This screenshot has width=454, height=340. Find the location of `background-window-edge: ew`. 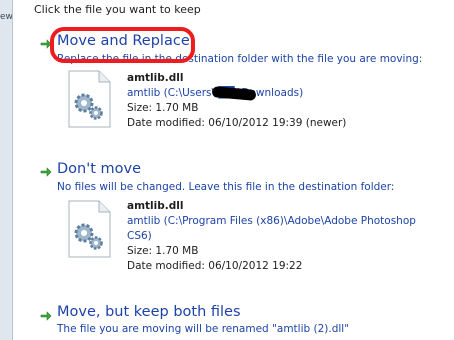

background-window-edge: ew is located at coordinates (6, 170).